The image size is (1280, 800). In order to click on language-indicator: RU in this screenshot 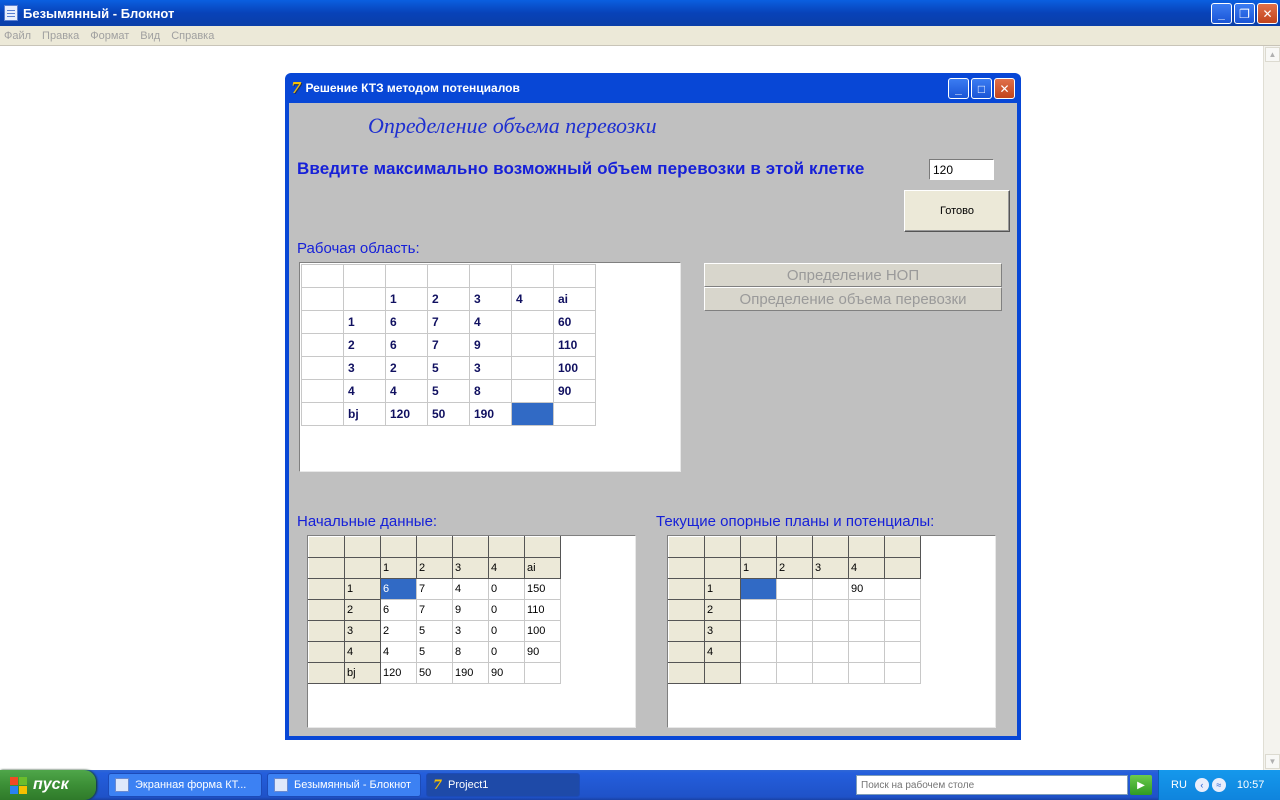, I will do `click(1179, 785)`.